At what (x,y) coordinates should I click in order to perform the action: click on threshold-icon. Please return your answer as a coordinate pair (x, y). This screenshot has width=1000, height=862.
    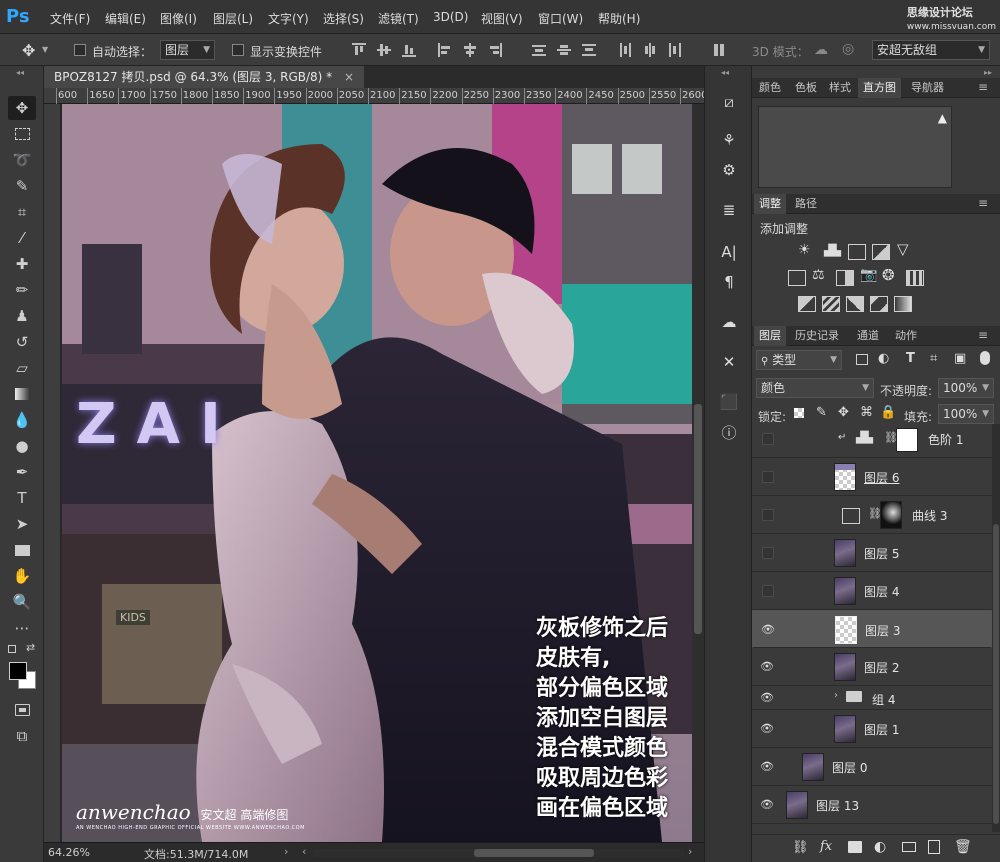
    Looking at the image, I should click on (855, 304).